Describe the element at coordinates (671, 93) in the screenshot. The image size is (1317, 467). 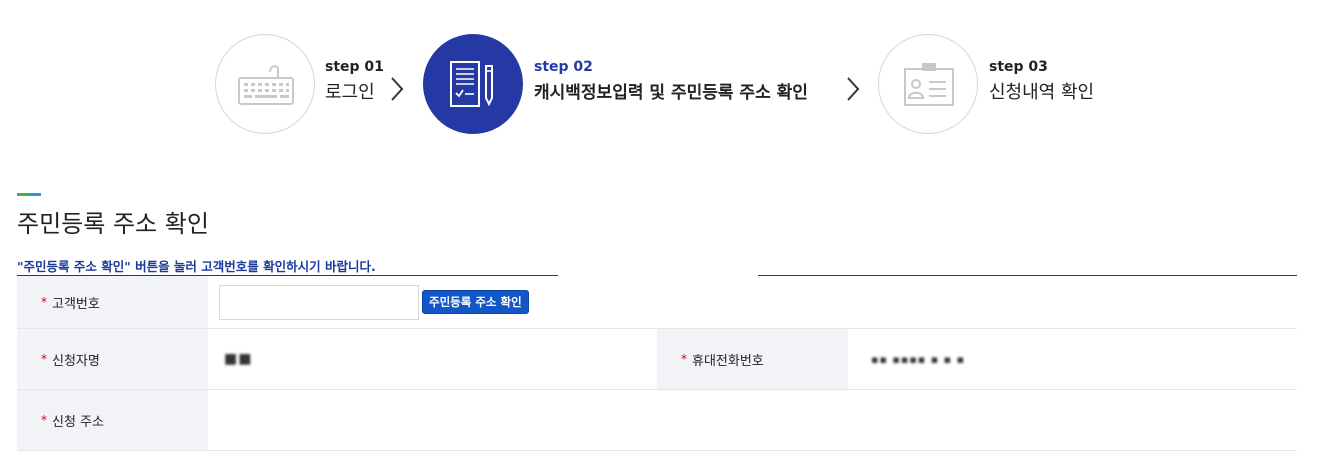
I see `step-02-label: 캐시백정보입력 및 주민등록 주소 확인` at that location.